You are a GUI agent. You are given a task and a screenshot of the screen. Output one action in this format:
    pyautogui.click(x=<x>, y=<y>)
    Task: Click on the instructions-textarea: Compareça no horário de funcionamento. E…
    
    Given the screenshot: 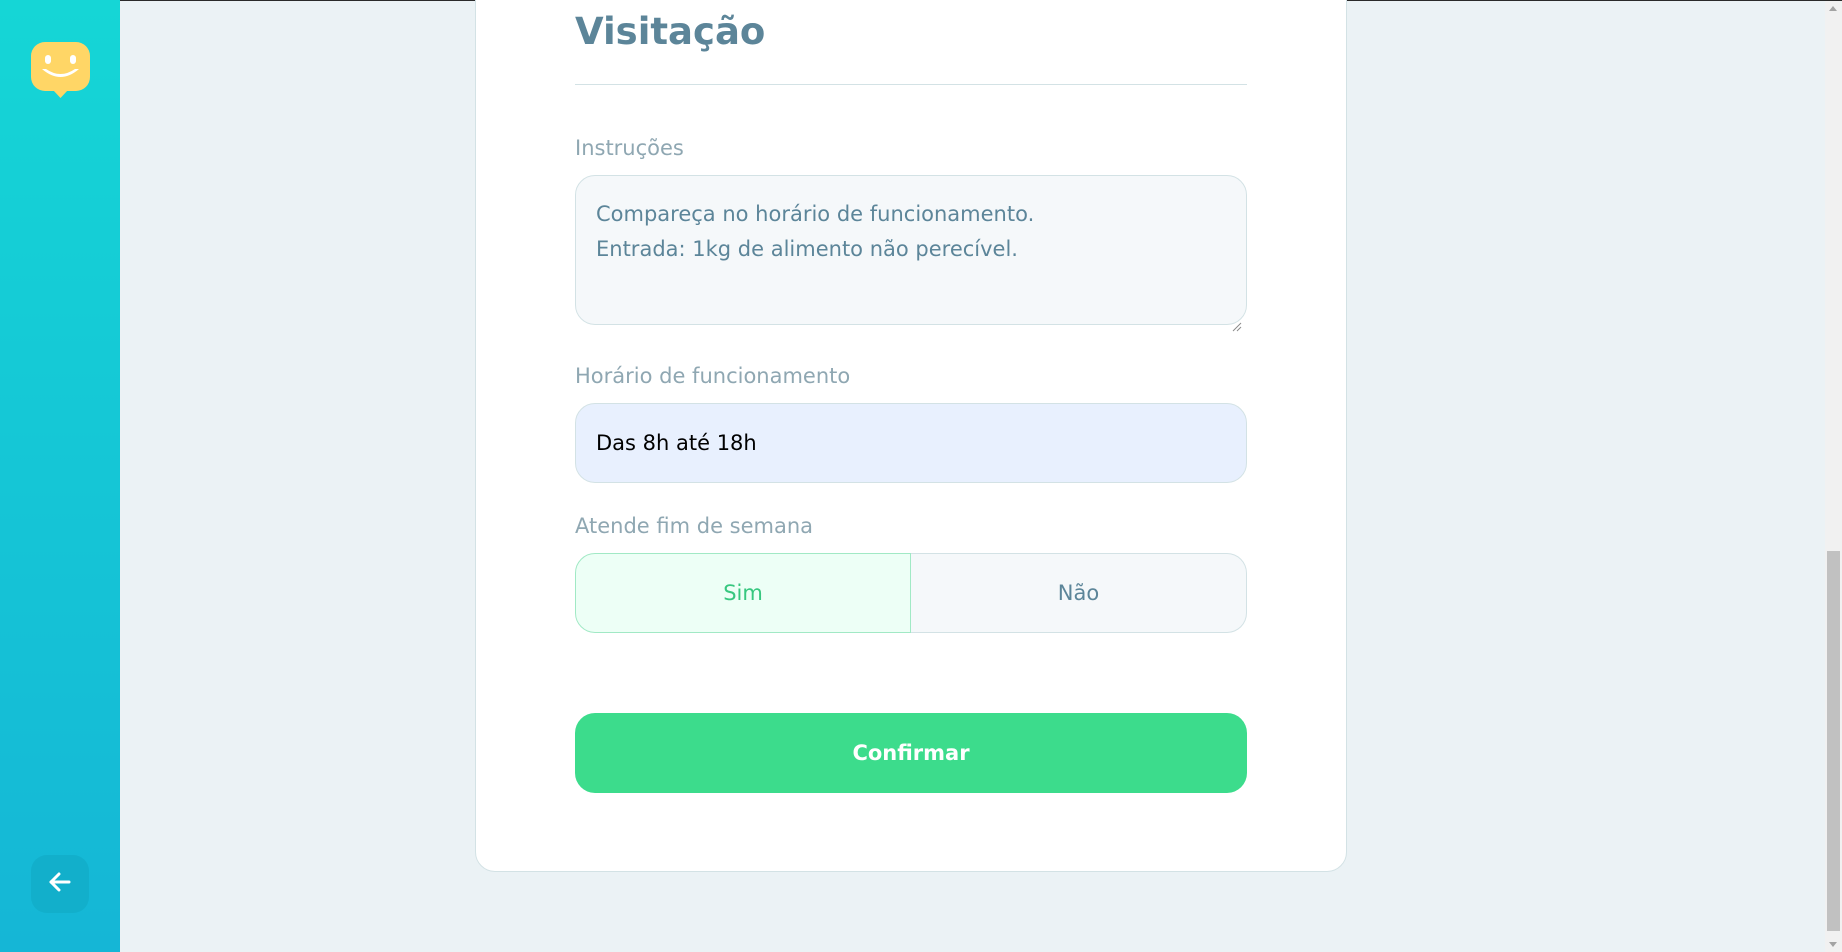 What is the action you would take?
    pyautogui.click(x=911, y=253)
    